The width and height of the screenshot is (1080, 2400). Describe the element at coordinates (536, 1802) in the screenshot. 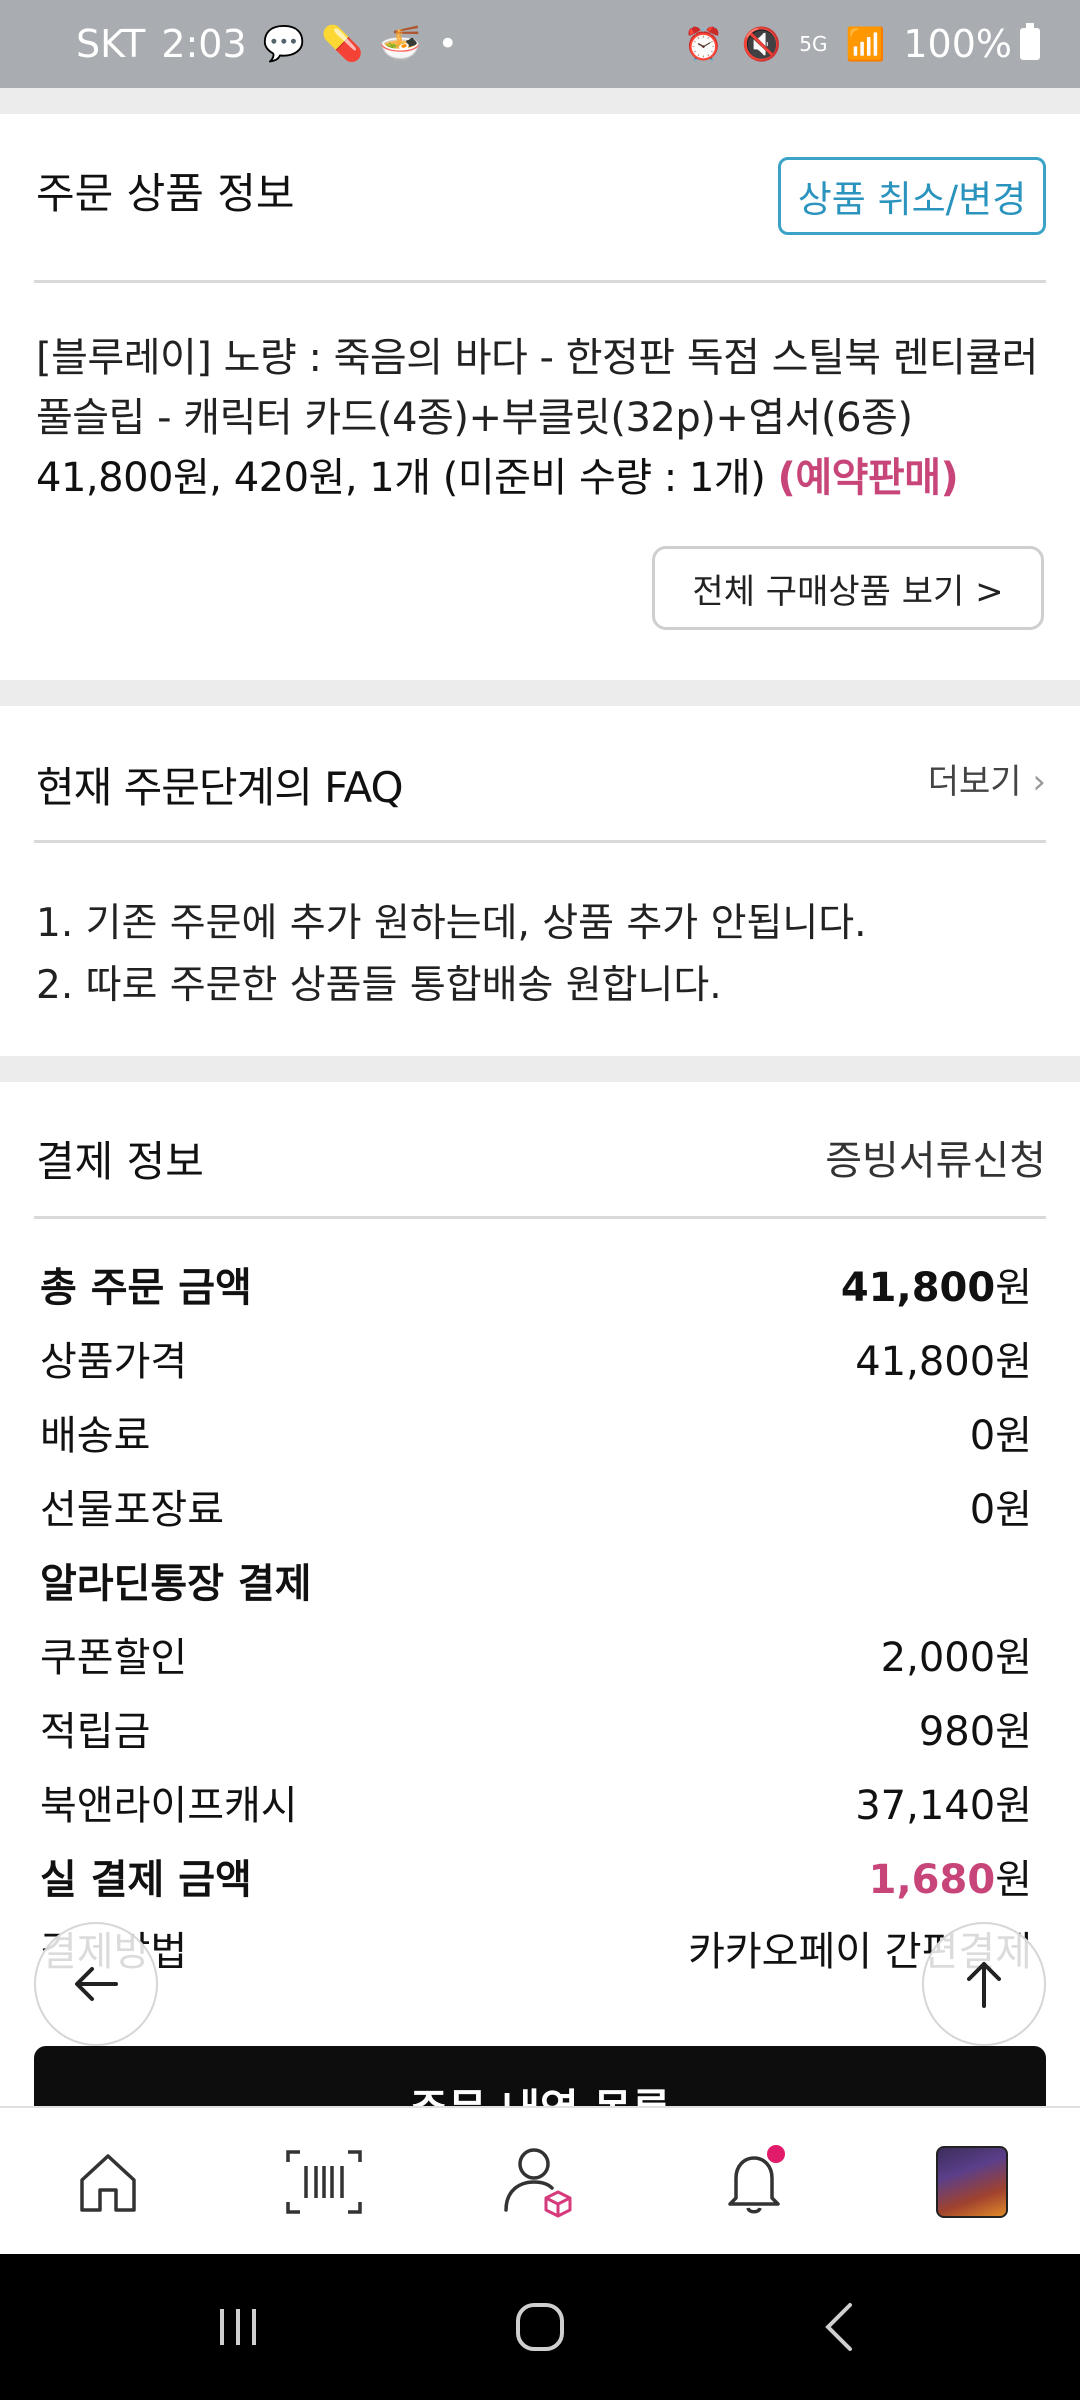

I see `book-life-cash-row: 북앤라이프캐시 37,140원` at that location.